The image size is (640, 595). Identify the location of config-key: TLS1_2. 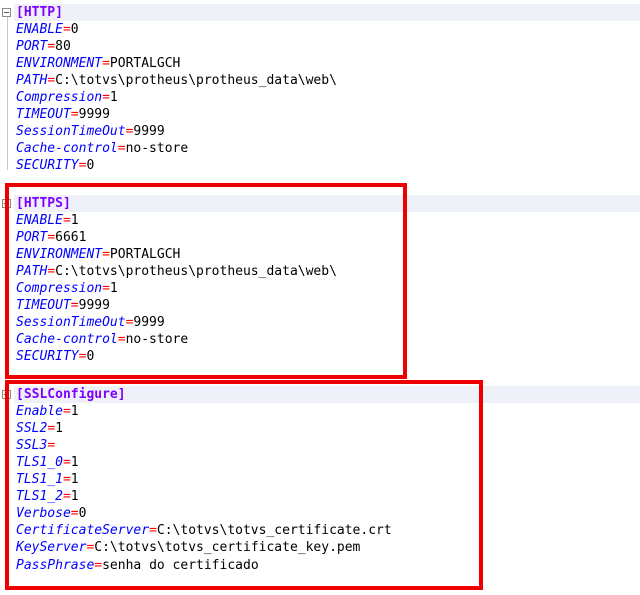
(39, 497).